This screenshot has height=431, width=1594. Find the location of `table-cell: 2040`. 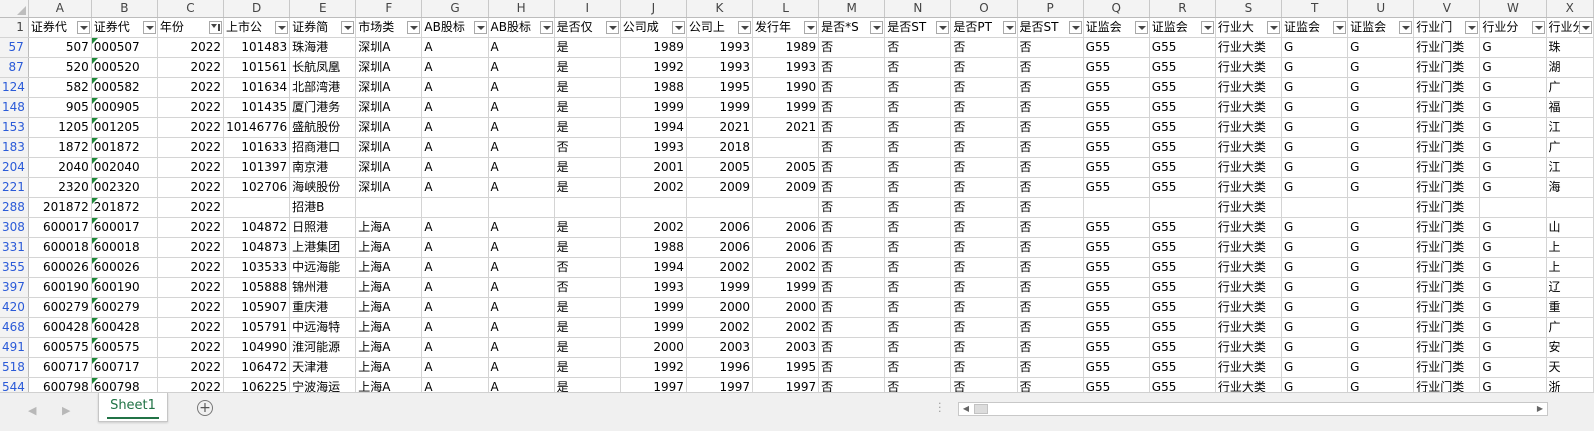

table-cell: 2040 is located at coordinates (60, 167).